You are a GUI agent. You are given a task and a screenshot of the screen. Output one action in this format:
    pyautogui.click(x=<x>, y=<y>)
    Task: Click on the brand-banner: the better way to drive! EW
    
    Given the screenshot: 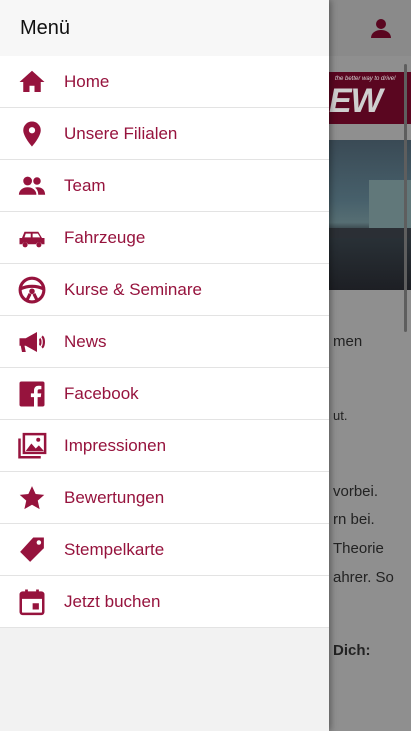 What is the action you would take?
    pyautogui.click(x=370, y=98)
    